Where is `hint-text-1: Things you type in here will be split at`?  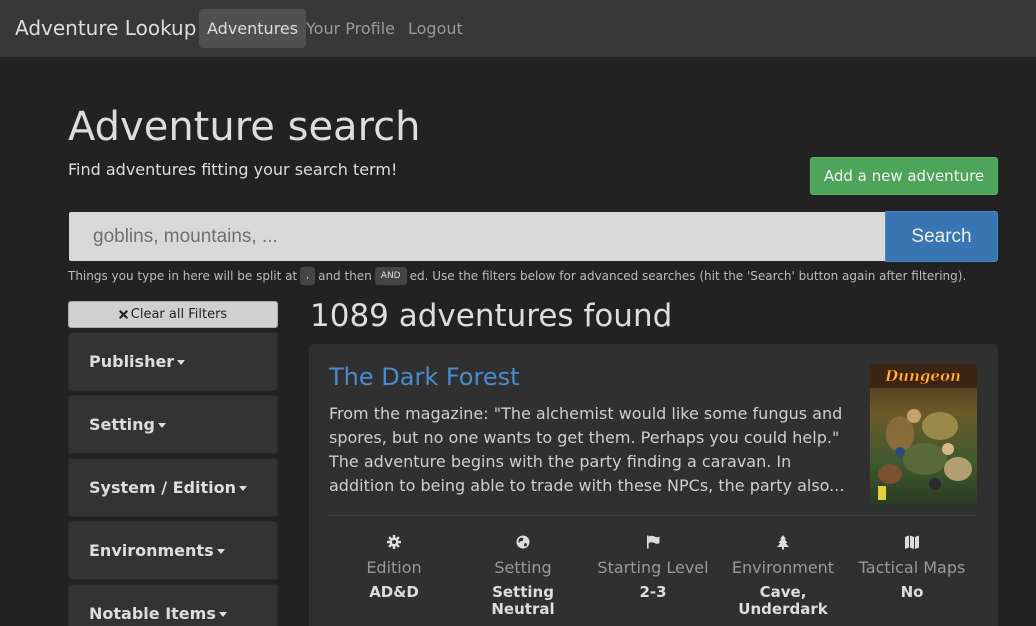 hint-text-1: Things you type in here will be split at is located at coordinates (183, 276).